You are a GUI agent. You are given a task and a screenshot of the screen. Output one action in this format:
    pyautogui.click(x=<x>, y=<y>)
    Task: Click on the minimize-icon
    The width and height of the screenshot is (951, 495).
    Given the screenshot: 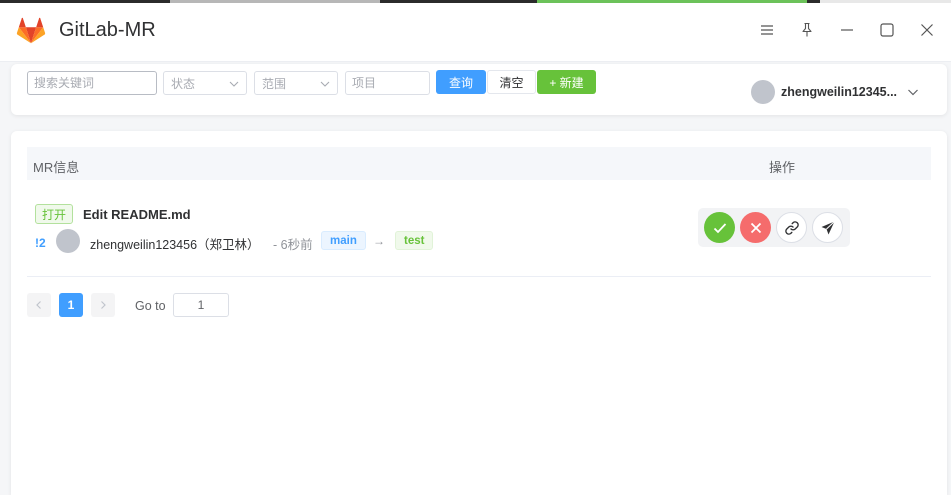 What is the action you would take?
    pyautogui.click(x=847, y=30)
    